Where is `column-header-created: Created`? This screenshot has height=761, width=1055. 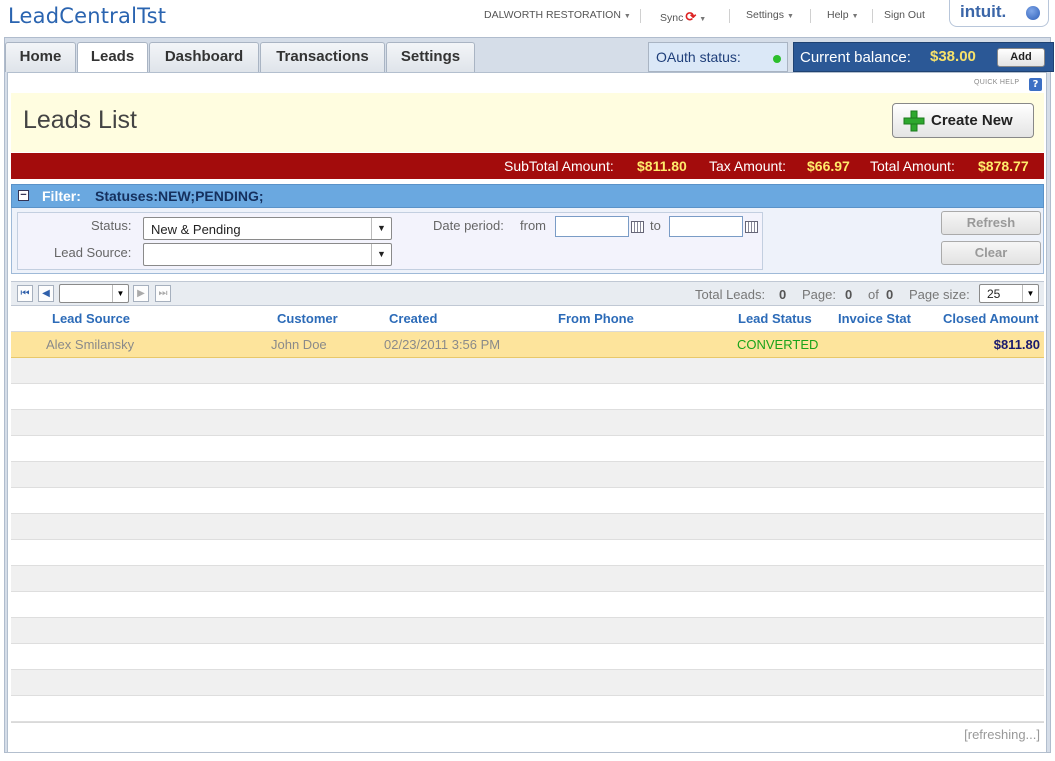 column-header-created: Created is located at coordinates (413, 318).